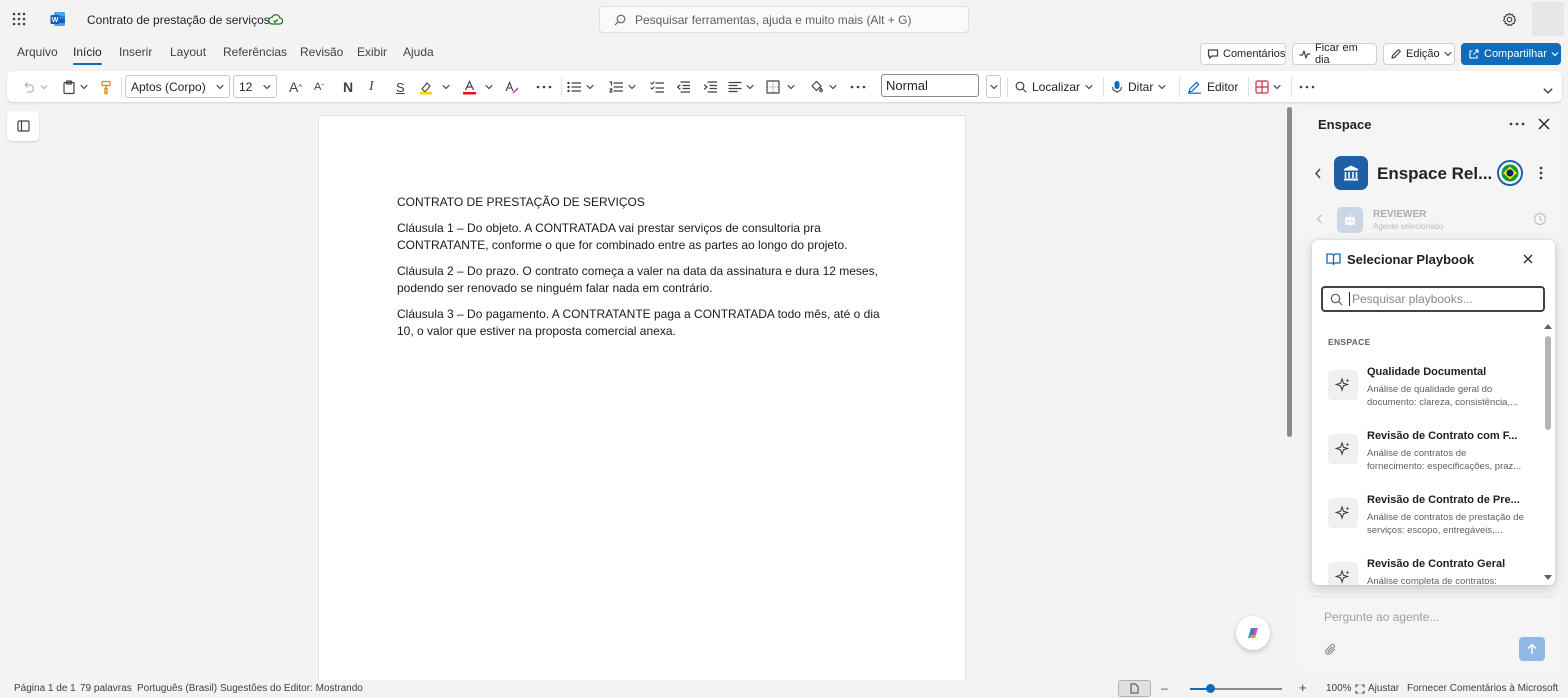 The image size is (1568, 698). What do you see at coordinates (833, 87) in the screenshot?
I see `shading-chevron-icon` at bounding box center [833, 87].